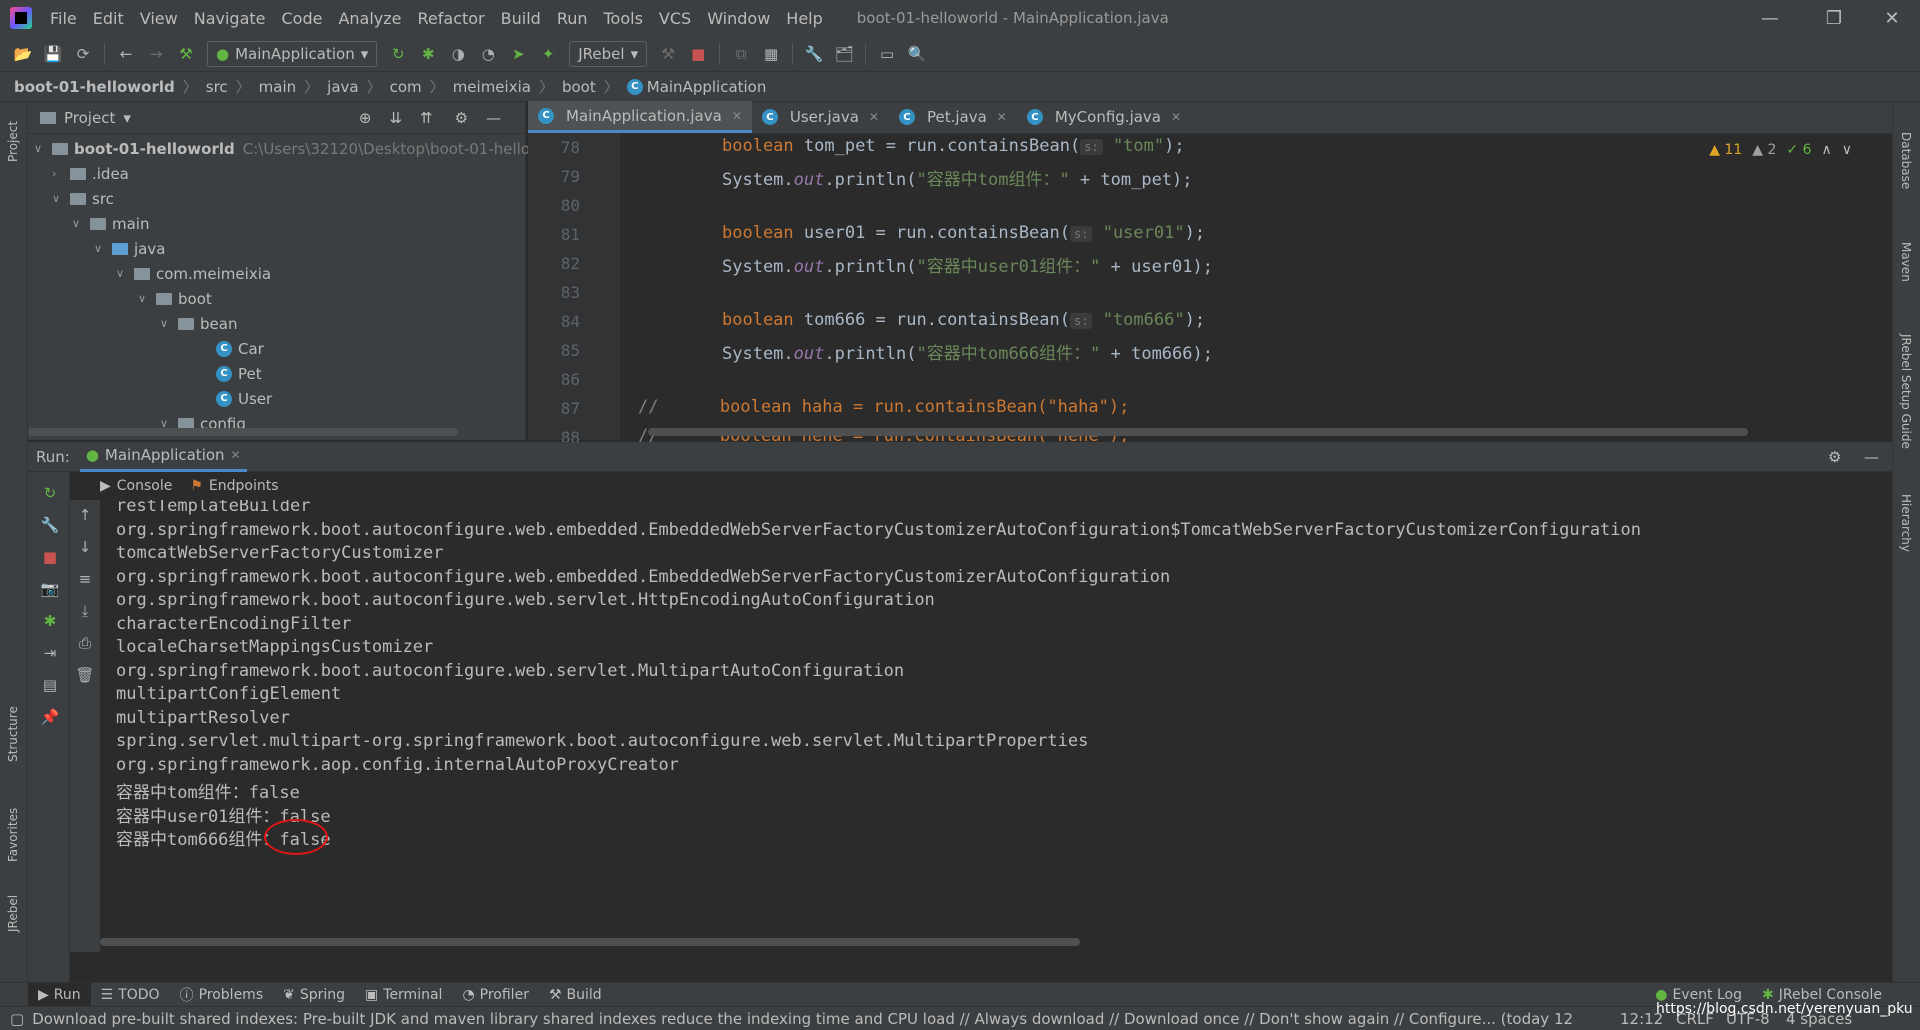  What do you see at coordinates (136, 486) in the screenshot?
I see `tab-console: ▶ Console` at bounding box center [136, 486].